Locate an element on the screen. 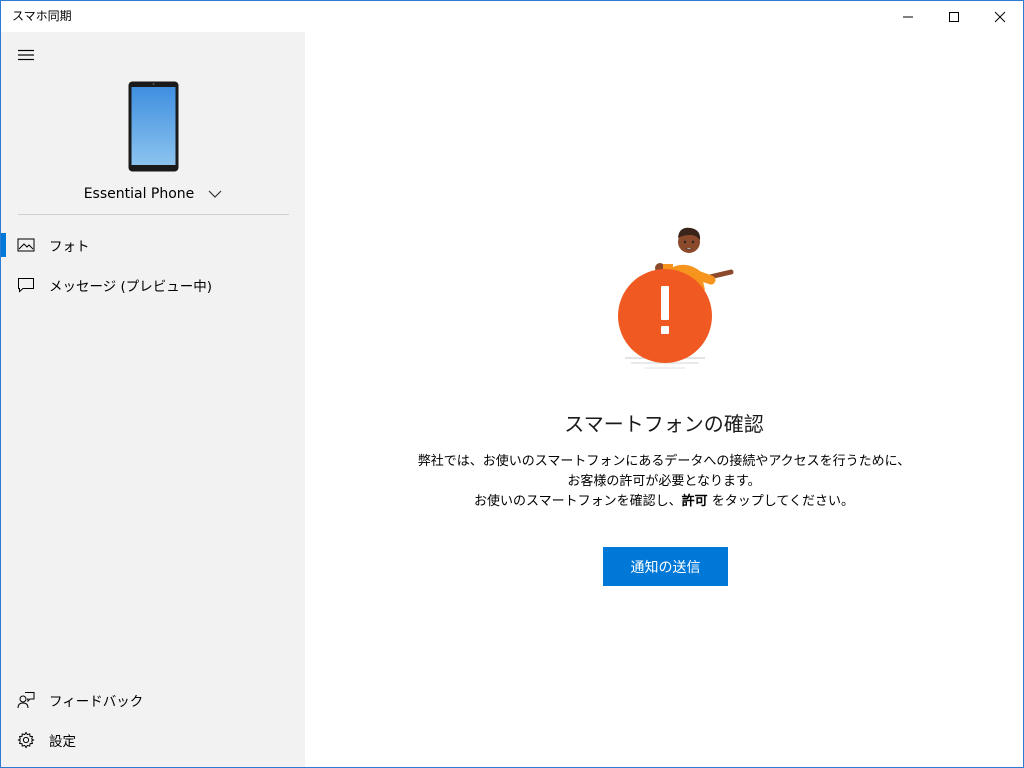 This screenshot has height=768, width=1024. hamburger-menu-button is located at coordinates (26, 55).